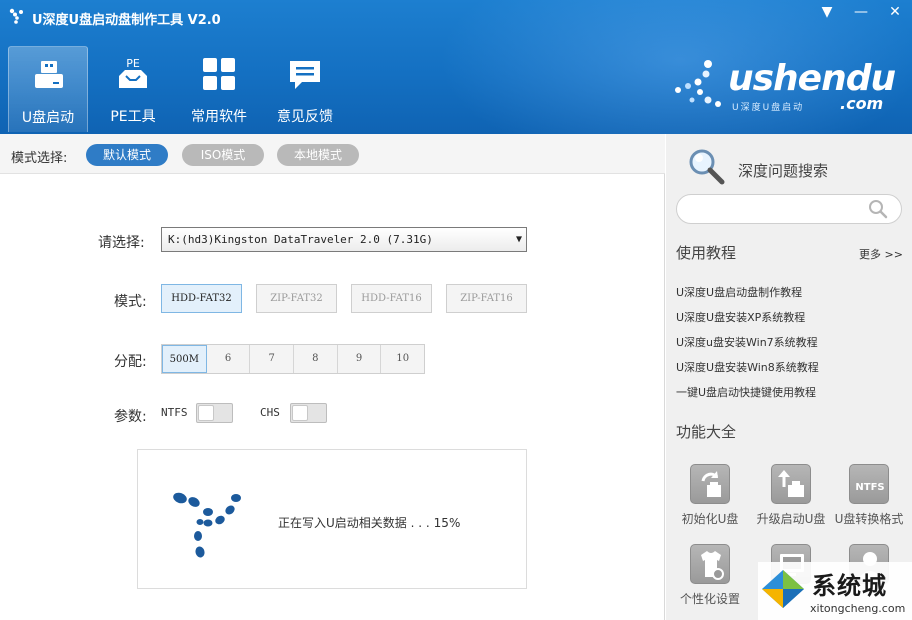 This screenshot has width=912, height=620. Describe the element at coordinates (133, 63) in the screenshot. I see `pe-badge-text: PE` at that location.